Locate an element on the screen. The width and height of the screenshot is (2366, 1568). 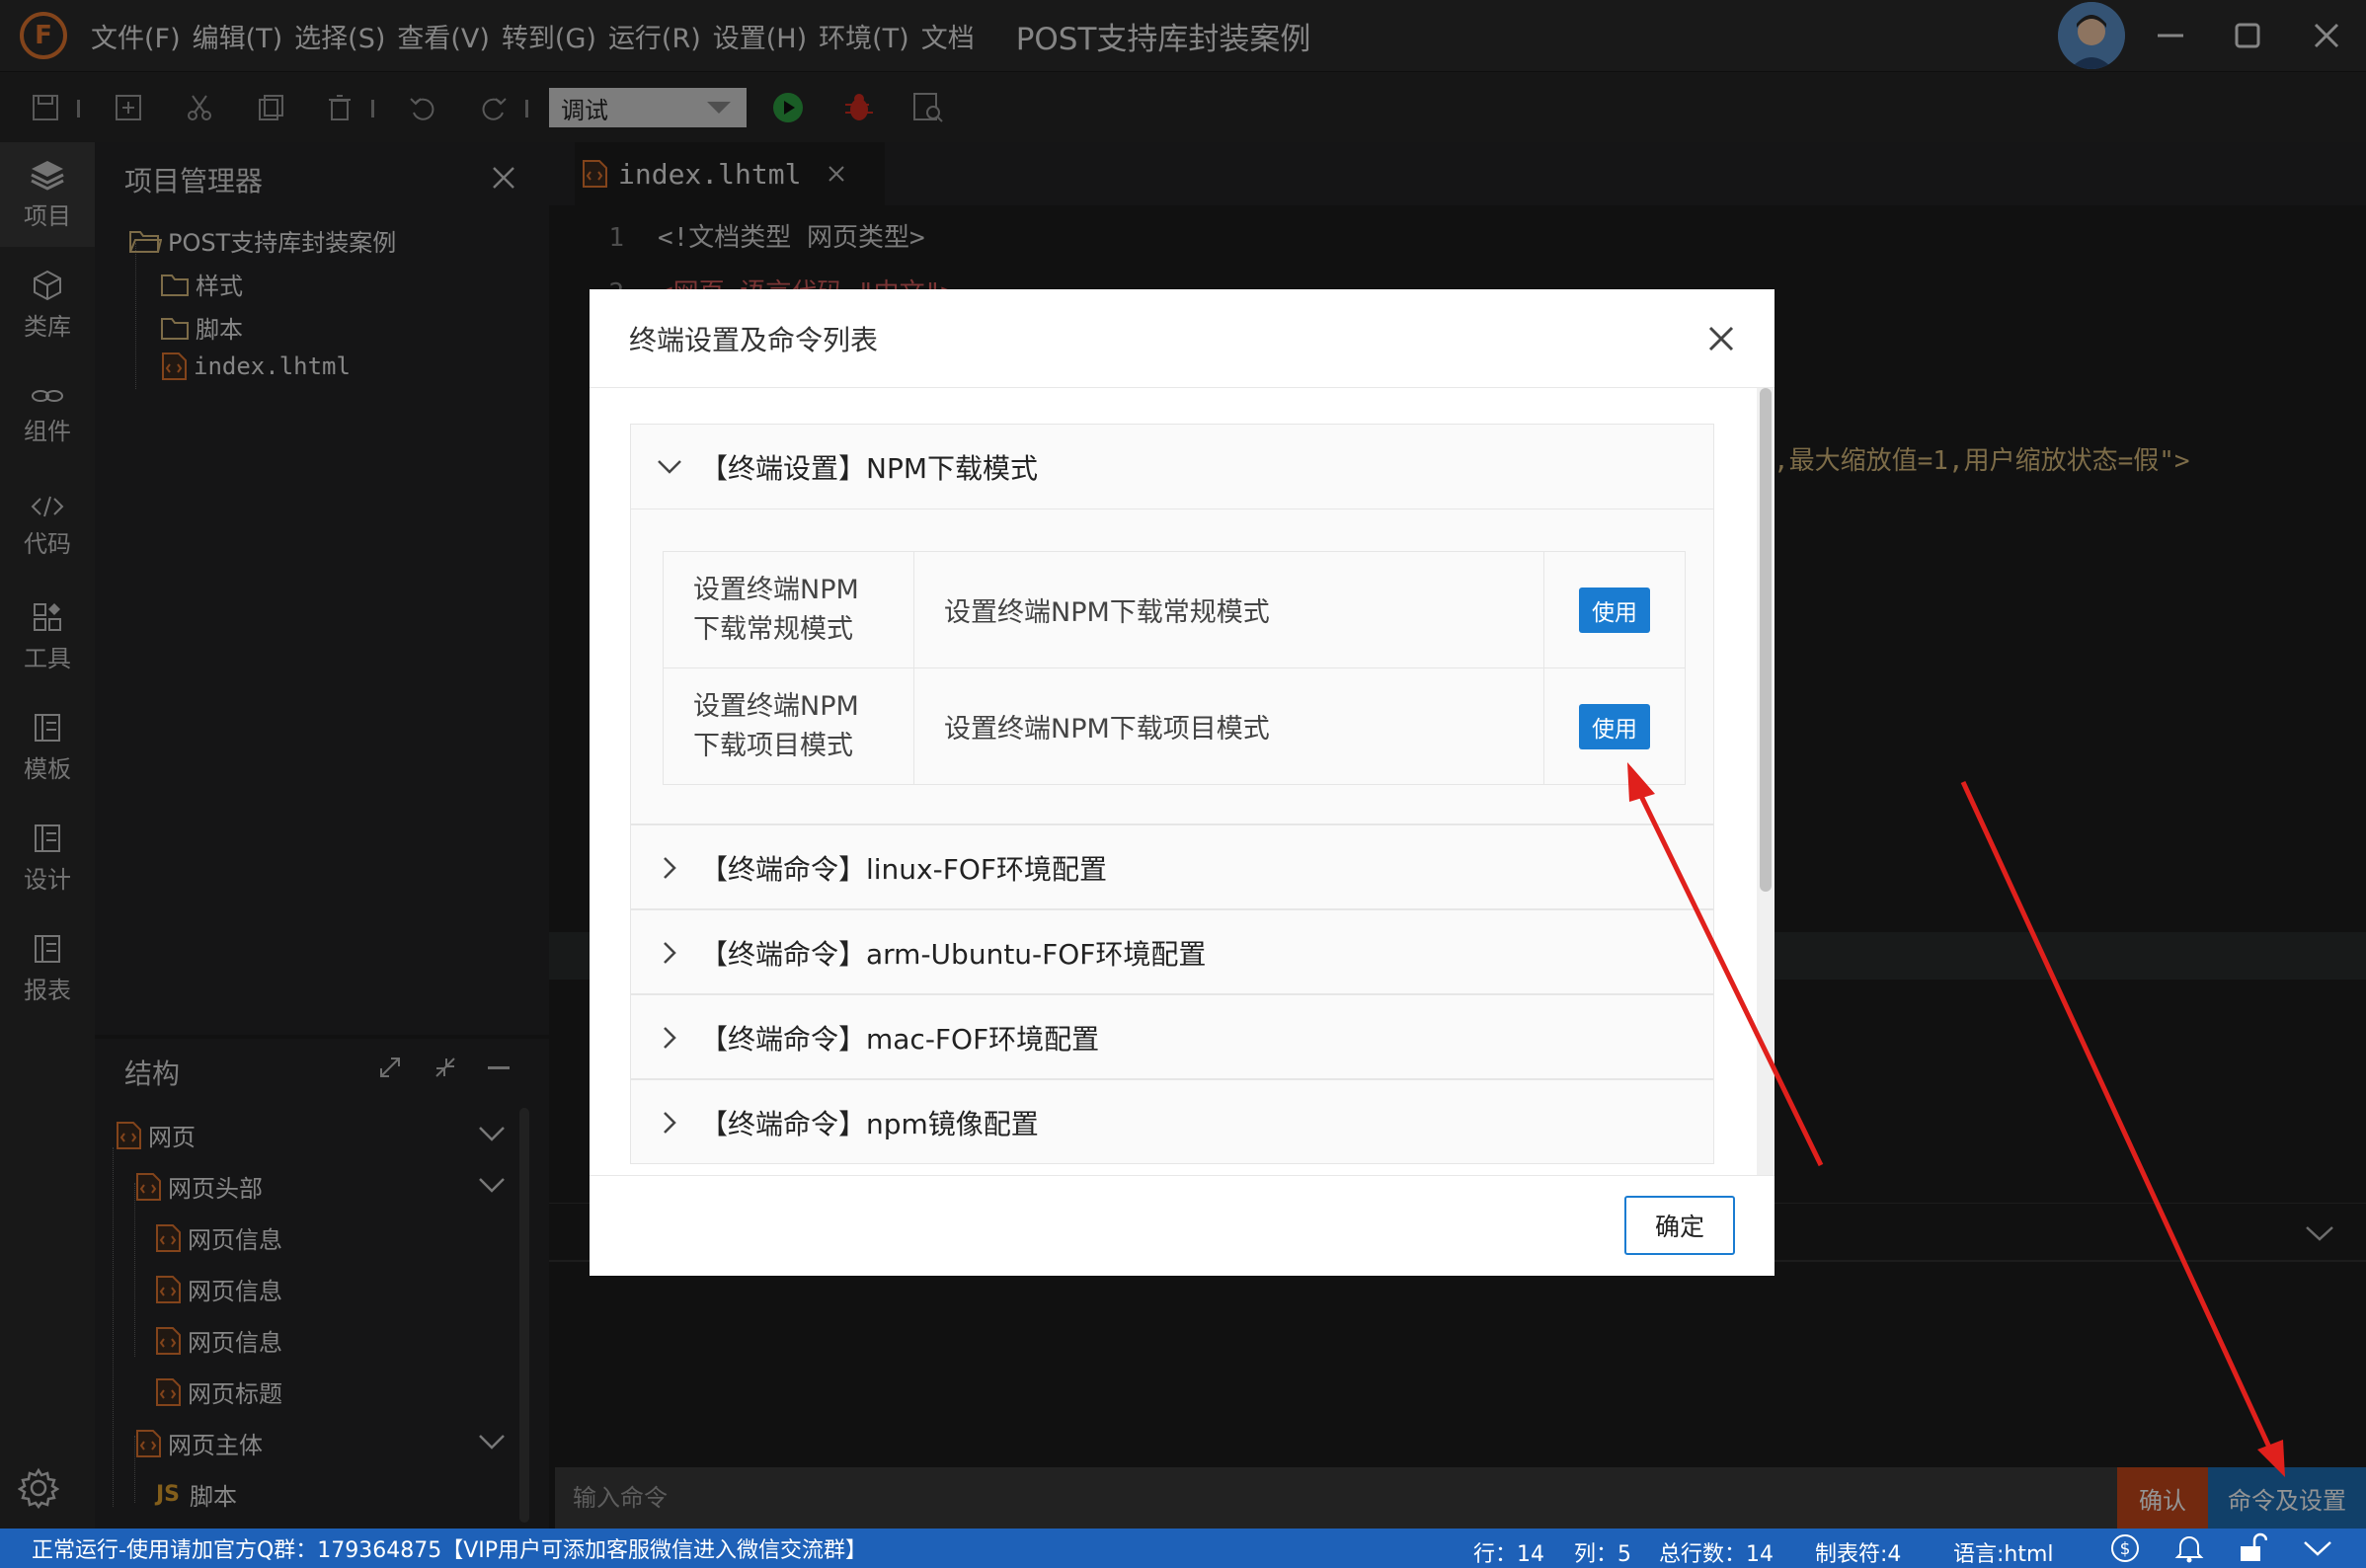
section-header: 【终端命令】arm-Ubuntu-FOF环境配置 is located at coordinates (1172, 953).